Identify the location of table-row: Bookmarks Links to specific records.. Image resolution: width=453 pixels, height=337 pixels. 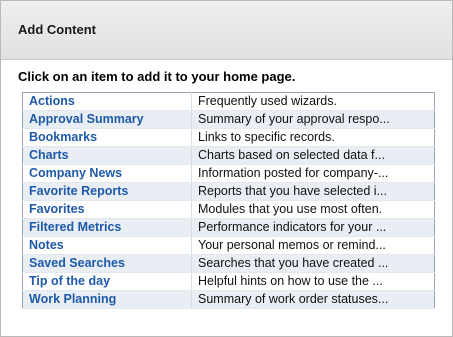
(228, 137).